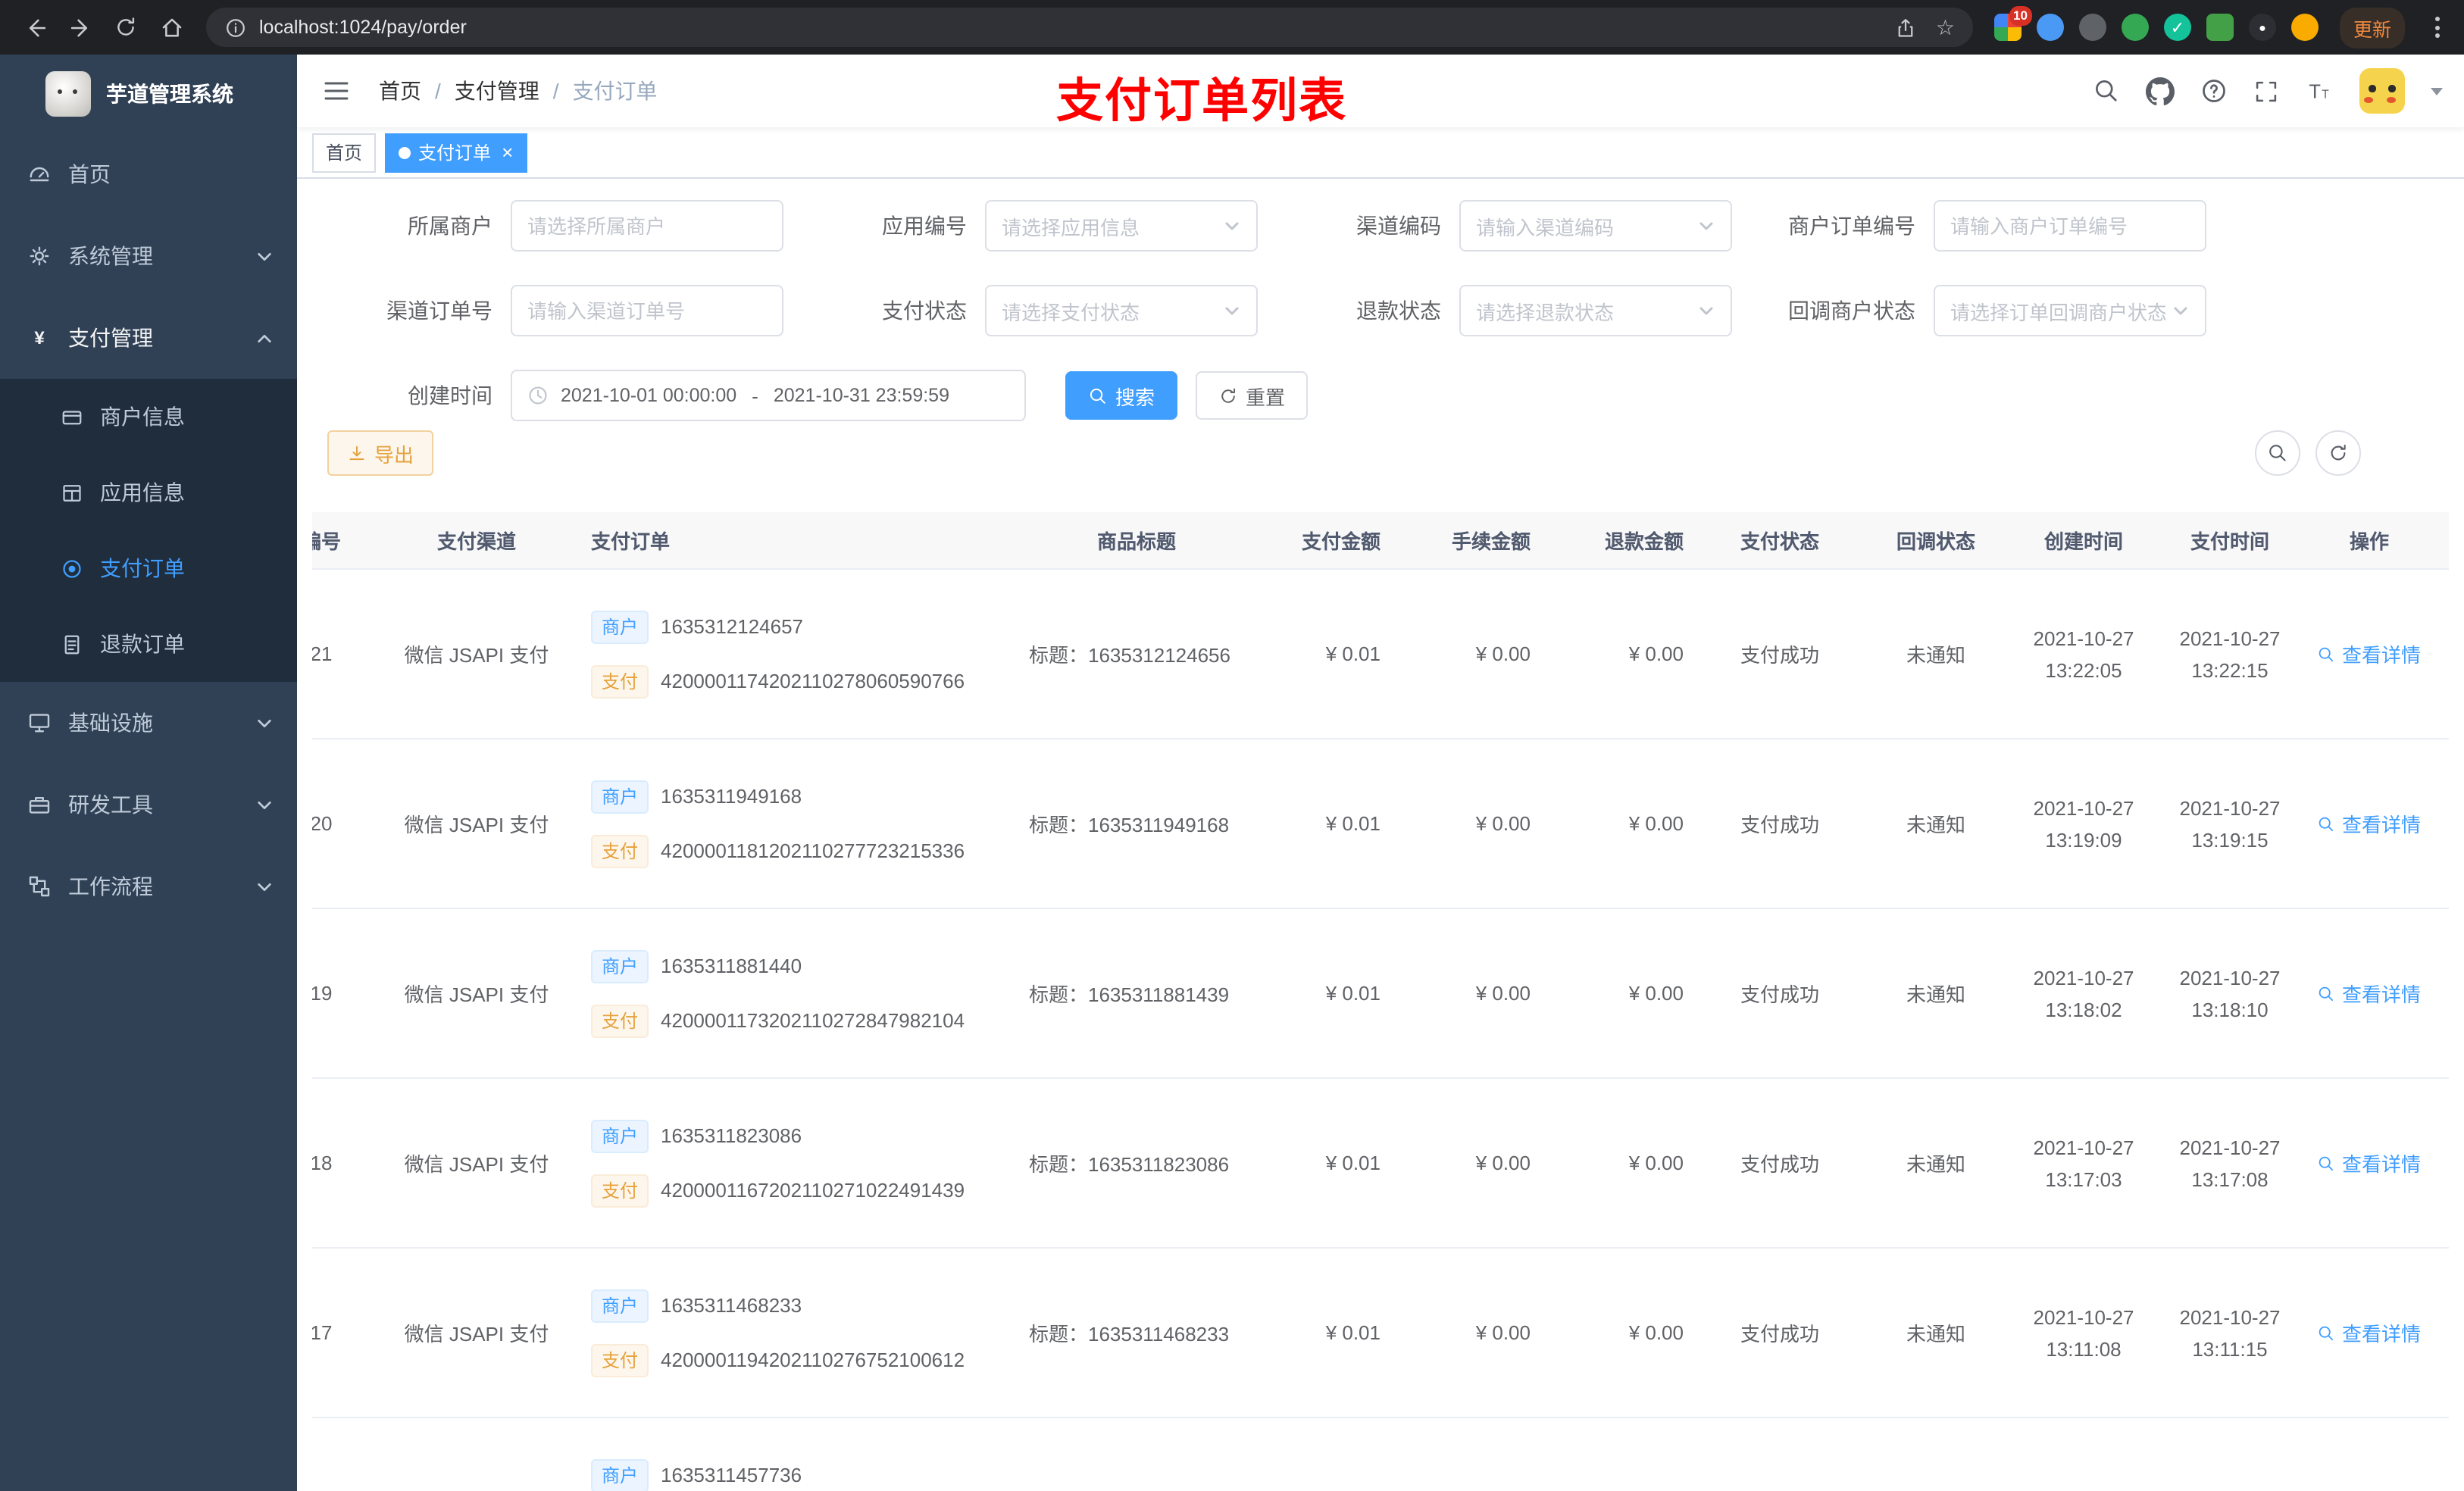  Describe the element at coordinates (647, 310) in the screenshot. I see `channel-order-no-input` at that location.